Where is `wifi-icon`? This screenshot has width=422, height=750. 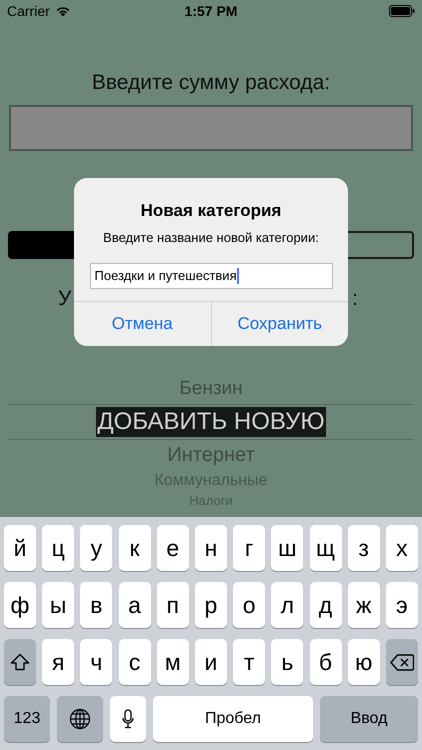 wifi-icon is located at coordinates (62, 11).